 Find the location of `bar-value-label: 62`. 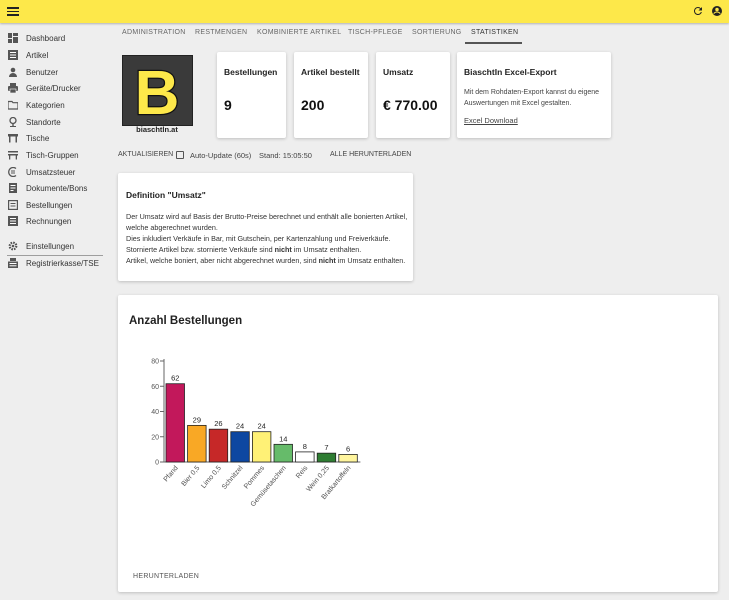

bar-value-label: 62 is located at coordinates (175, 378).